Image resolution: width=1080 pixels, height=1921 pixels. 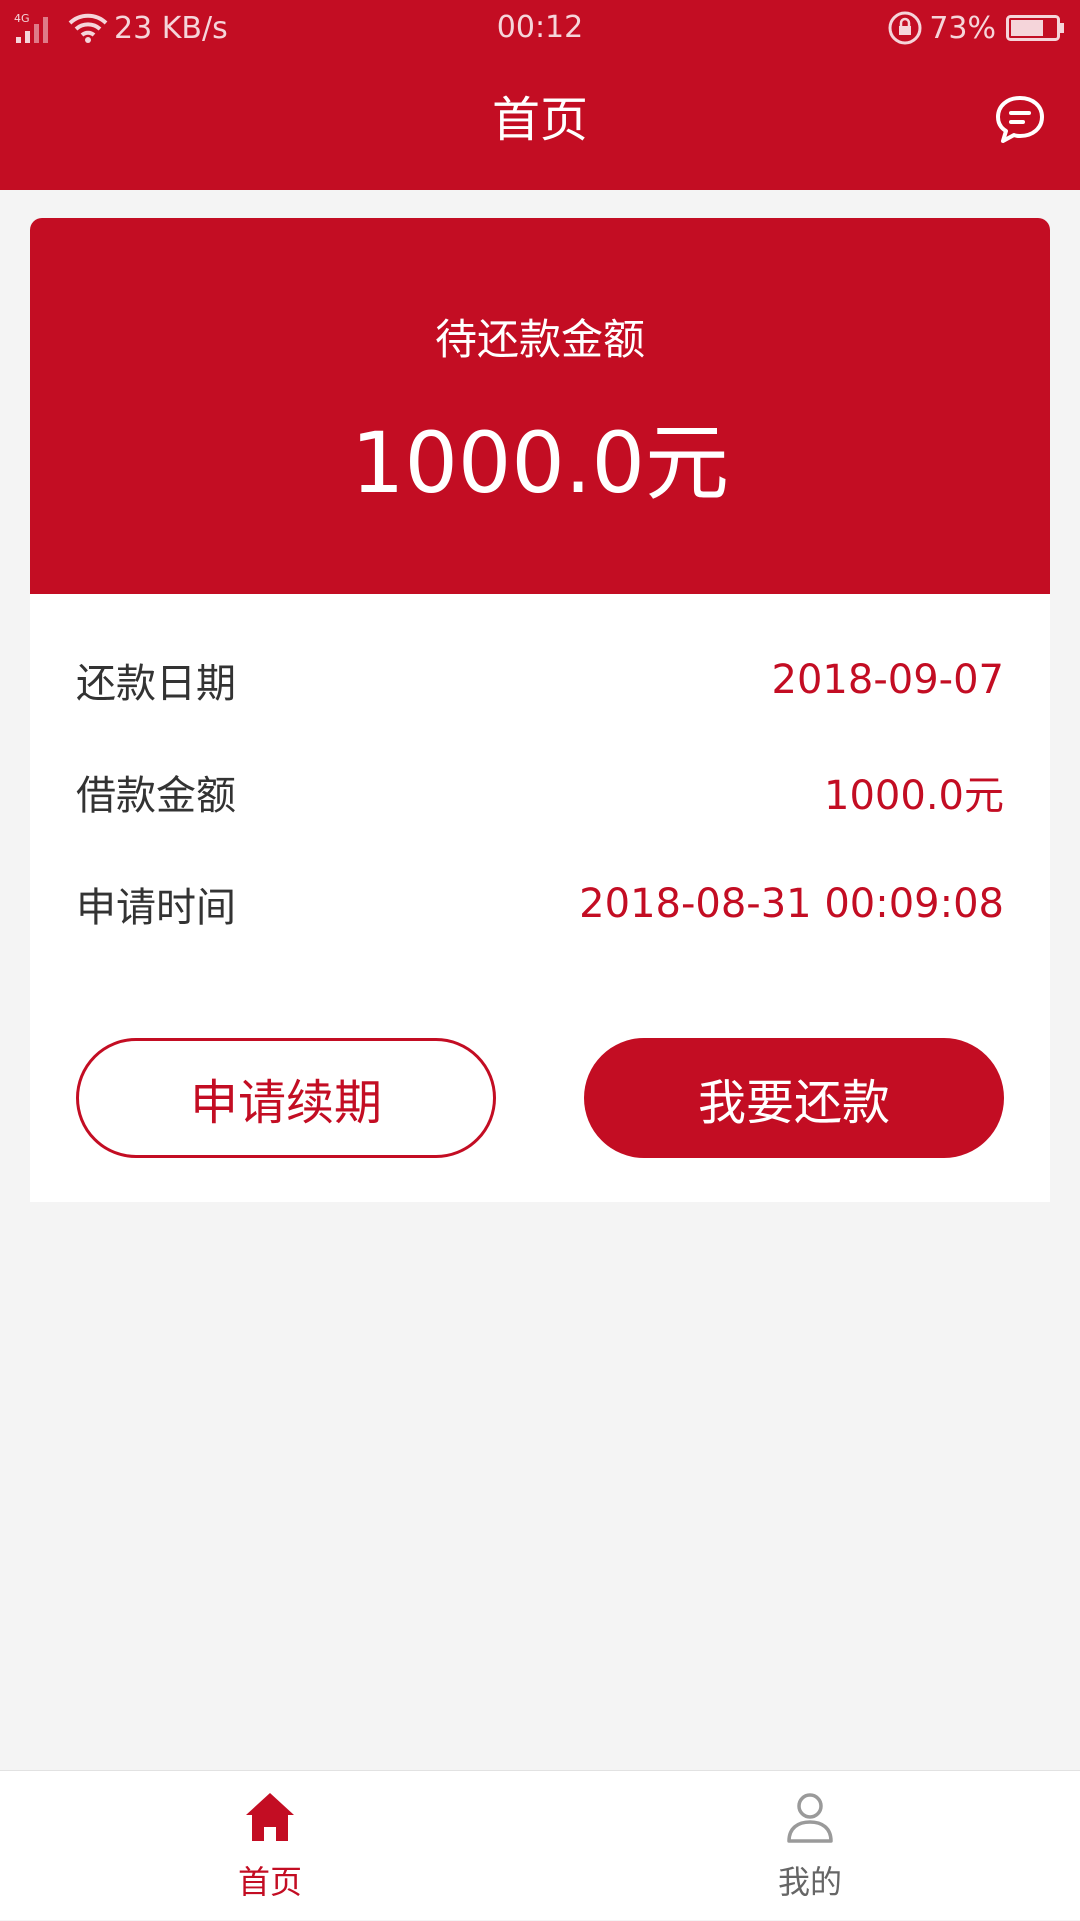 What do you see at coordinates (887, 680) in the screenshot?
I see `detail-value: 2018-09-07` at bounding box center [887, 680].